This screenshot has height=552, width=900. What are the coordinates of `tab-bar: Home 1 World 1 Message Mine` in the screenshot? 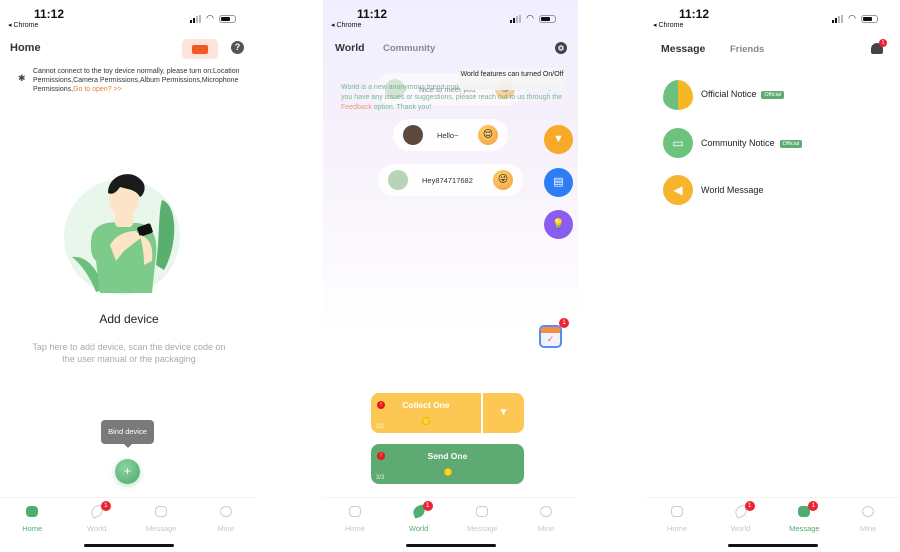 It's located at (772, 515).